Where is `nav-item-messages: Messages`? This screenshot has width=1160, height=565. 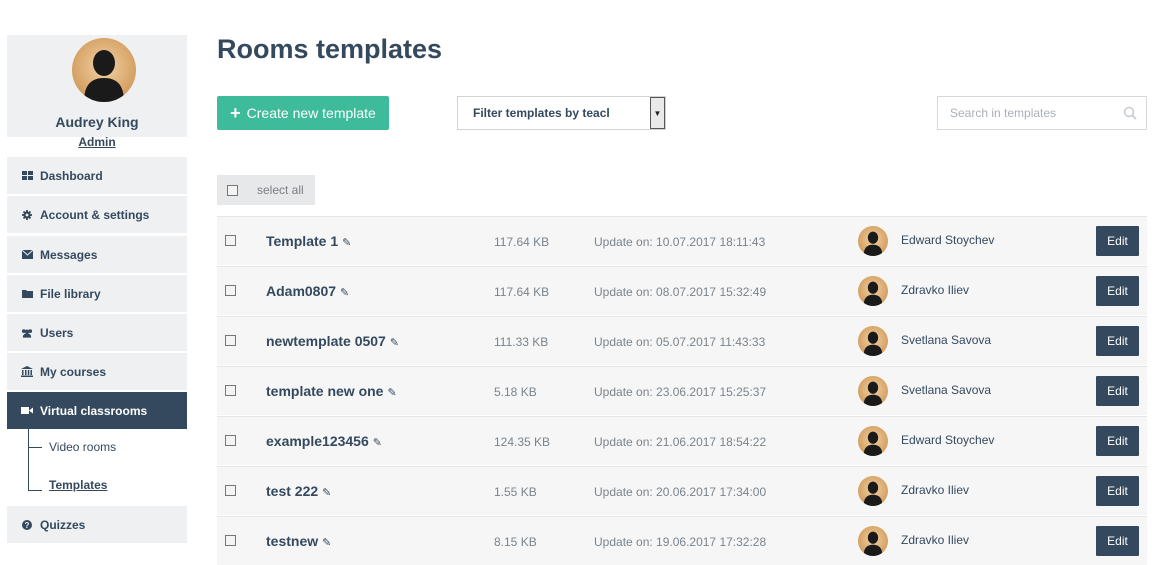
nav-item-messages: Messages is located at coordinates (97, 254).